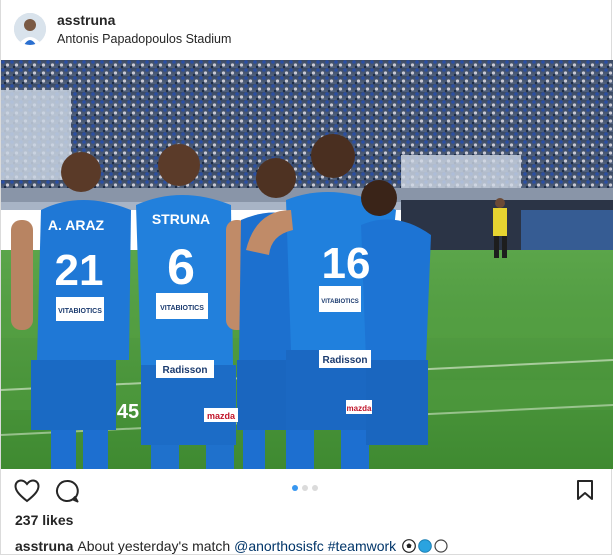  Describe the element at coordinates (441, 546) in the screenshot. I see `white-circle-emoji` at that location.